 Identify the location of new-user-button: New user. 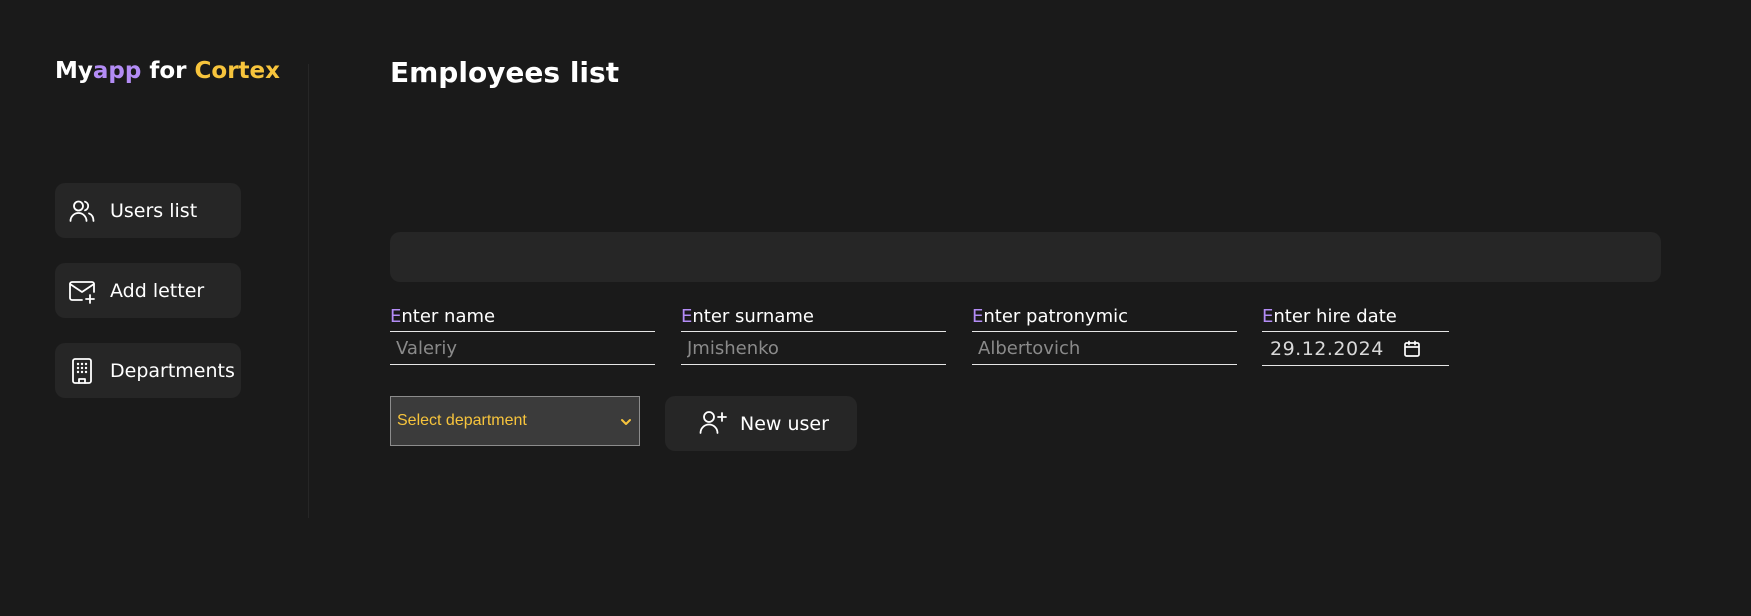
(761, 423).